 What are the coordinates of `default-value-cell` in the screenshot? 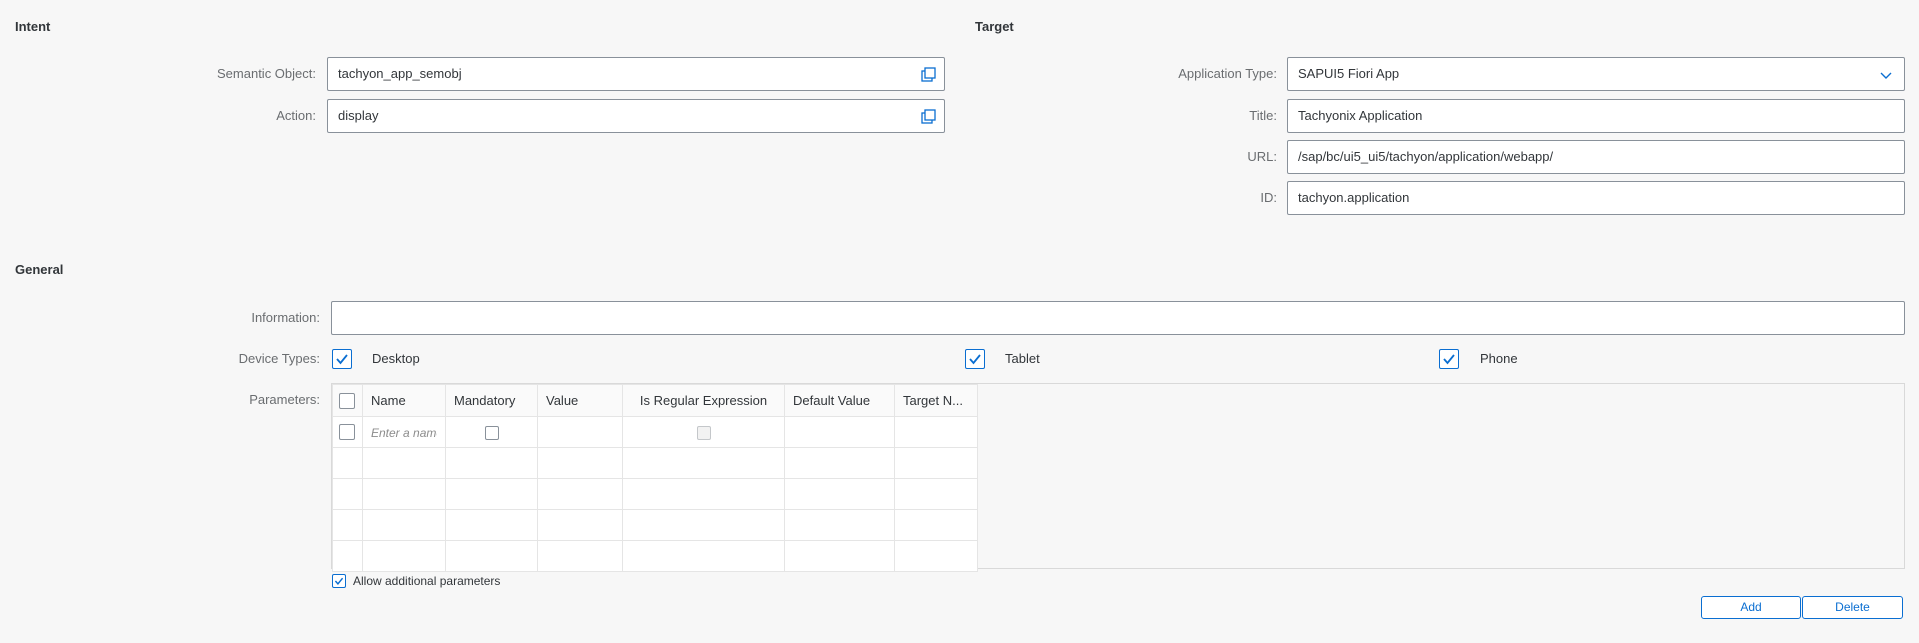 It's located at (839, 432).